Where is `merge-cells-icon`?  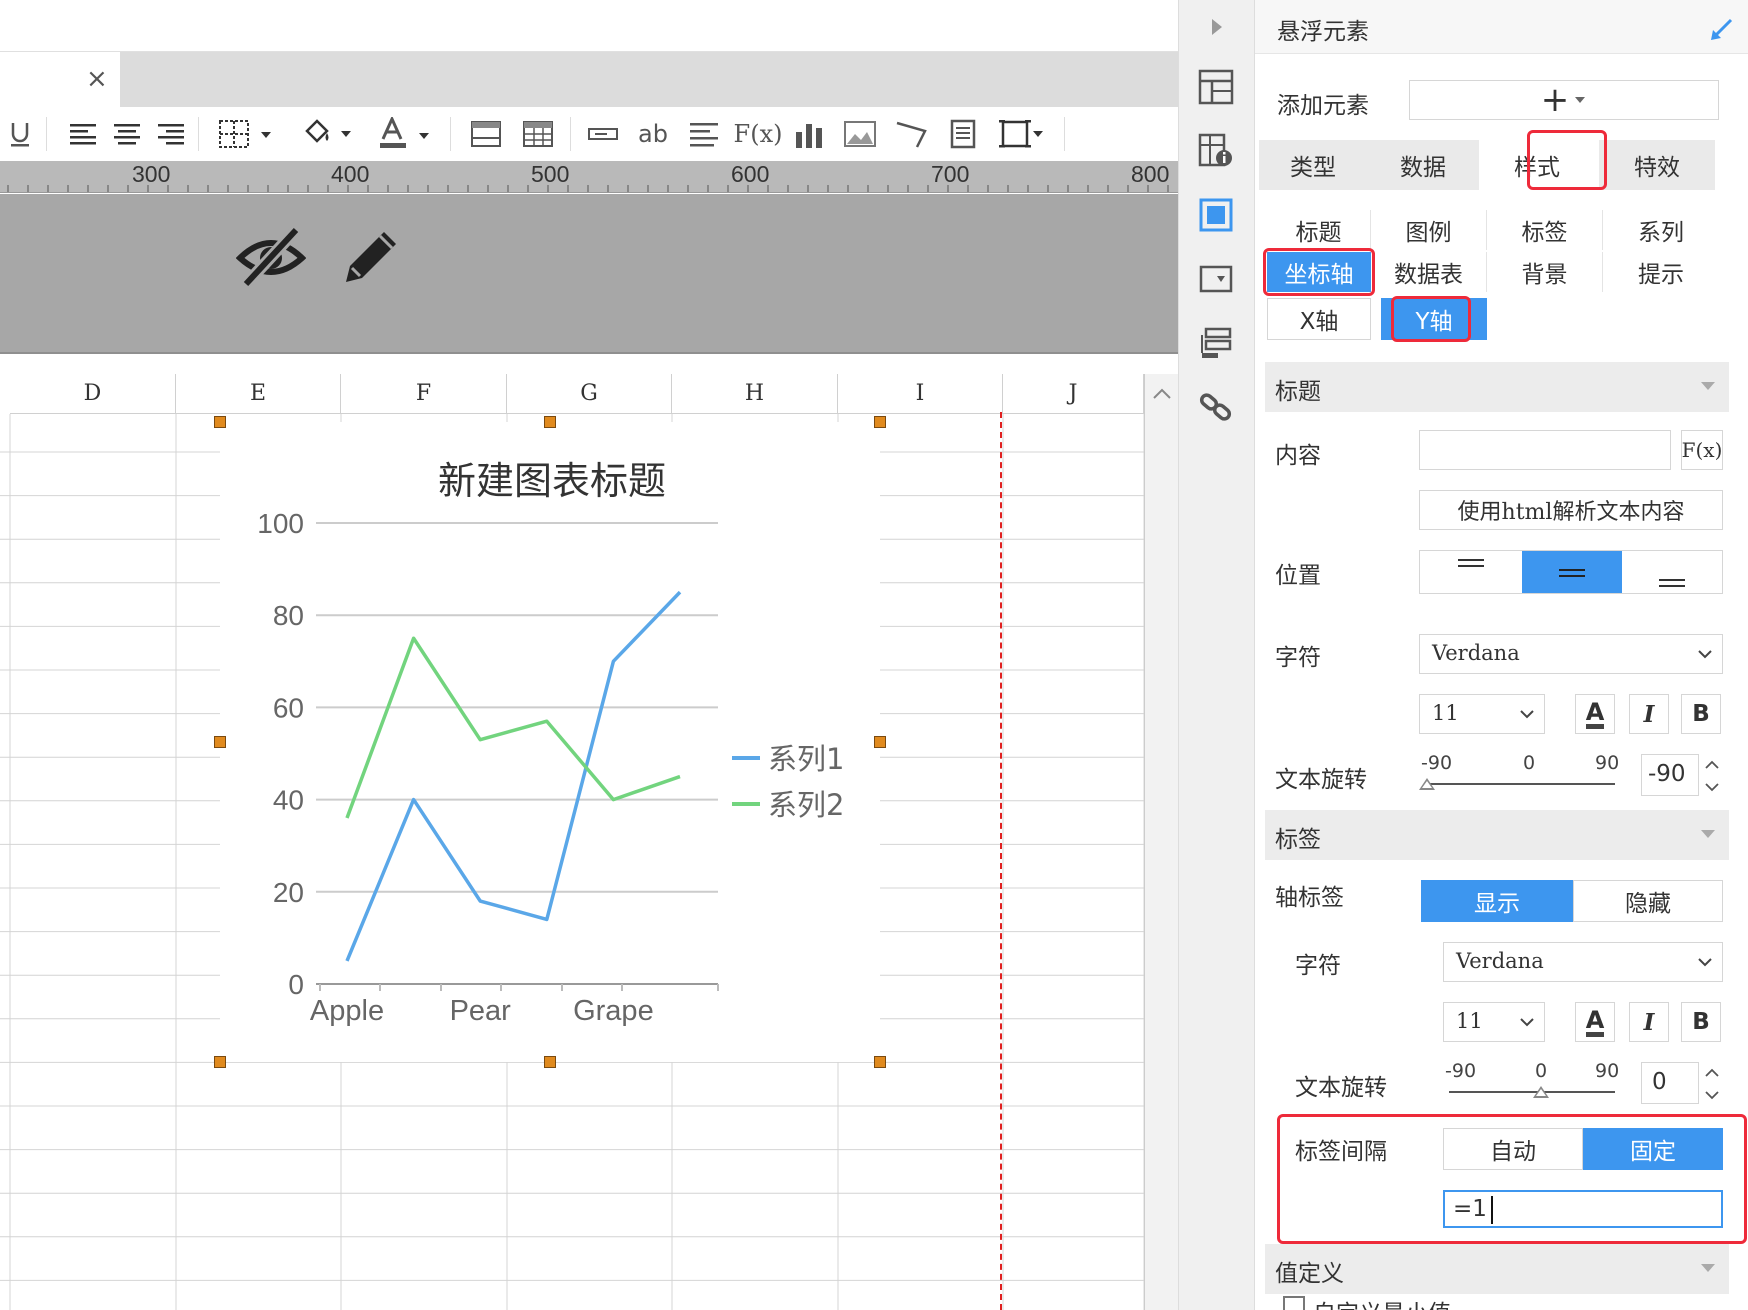
merge-cells-icon is located at coordinates (486, 134).